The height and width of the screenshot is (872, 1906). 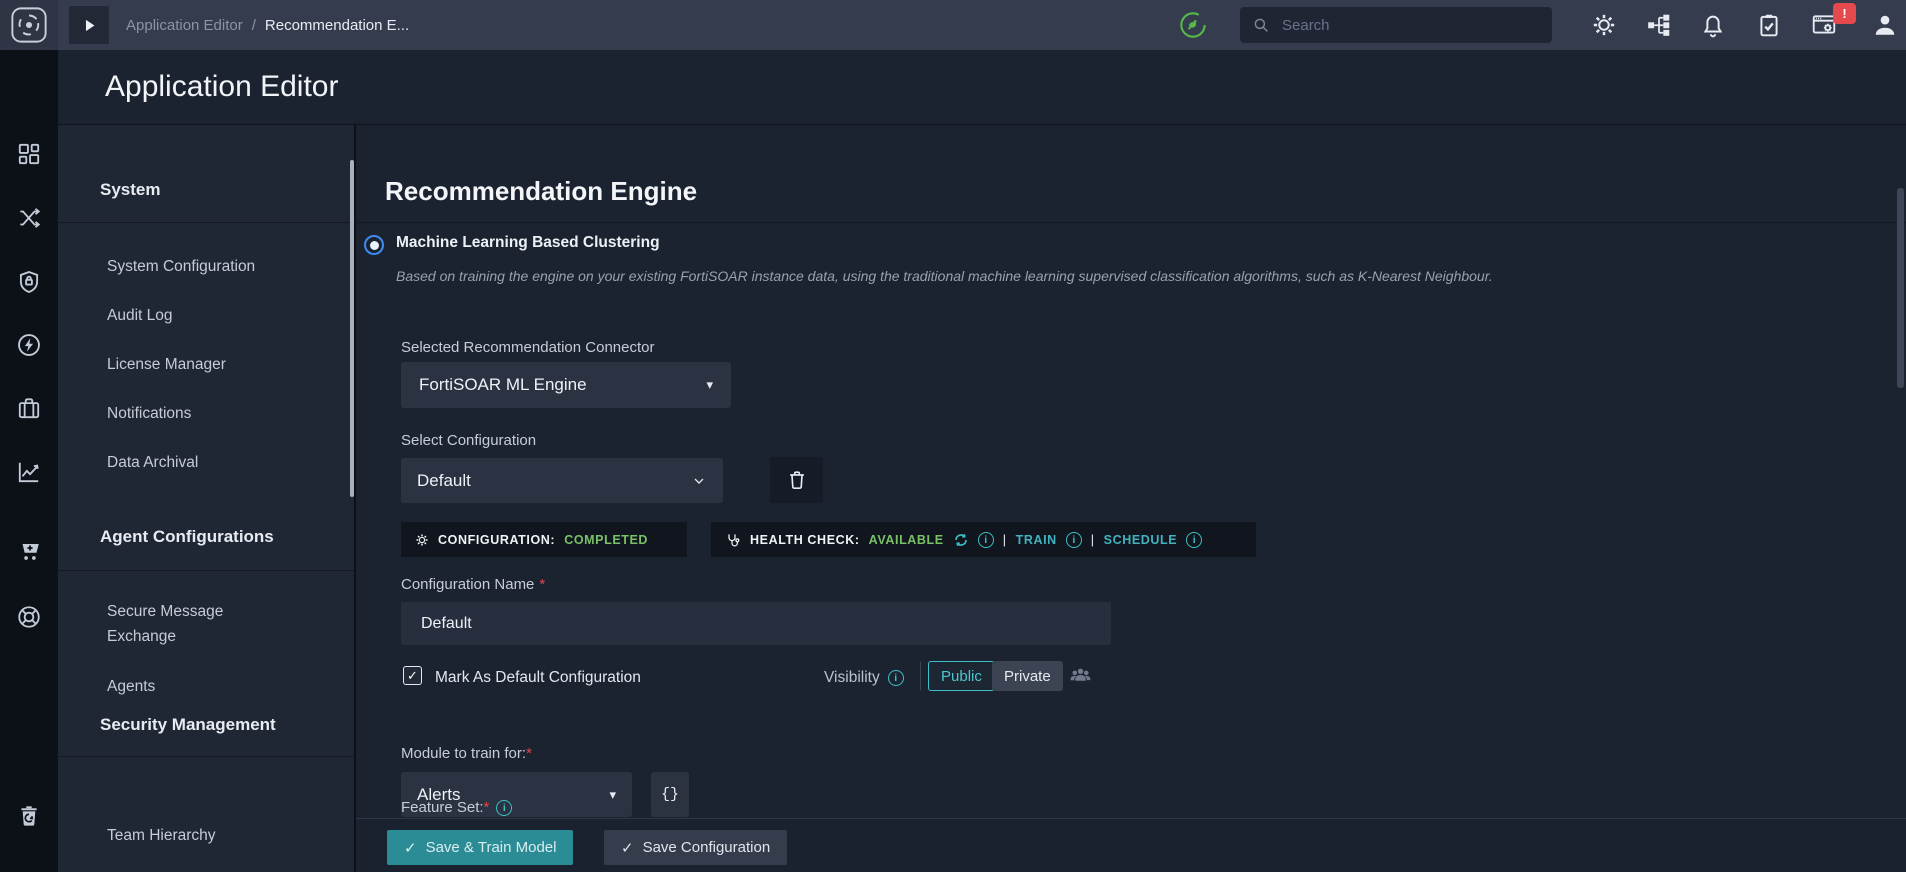 I want to click on user-profile-icon, so click(x=1885, y=25).